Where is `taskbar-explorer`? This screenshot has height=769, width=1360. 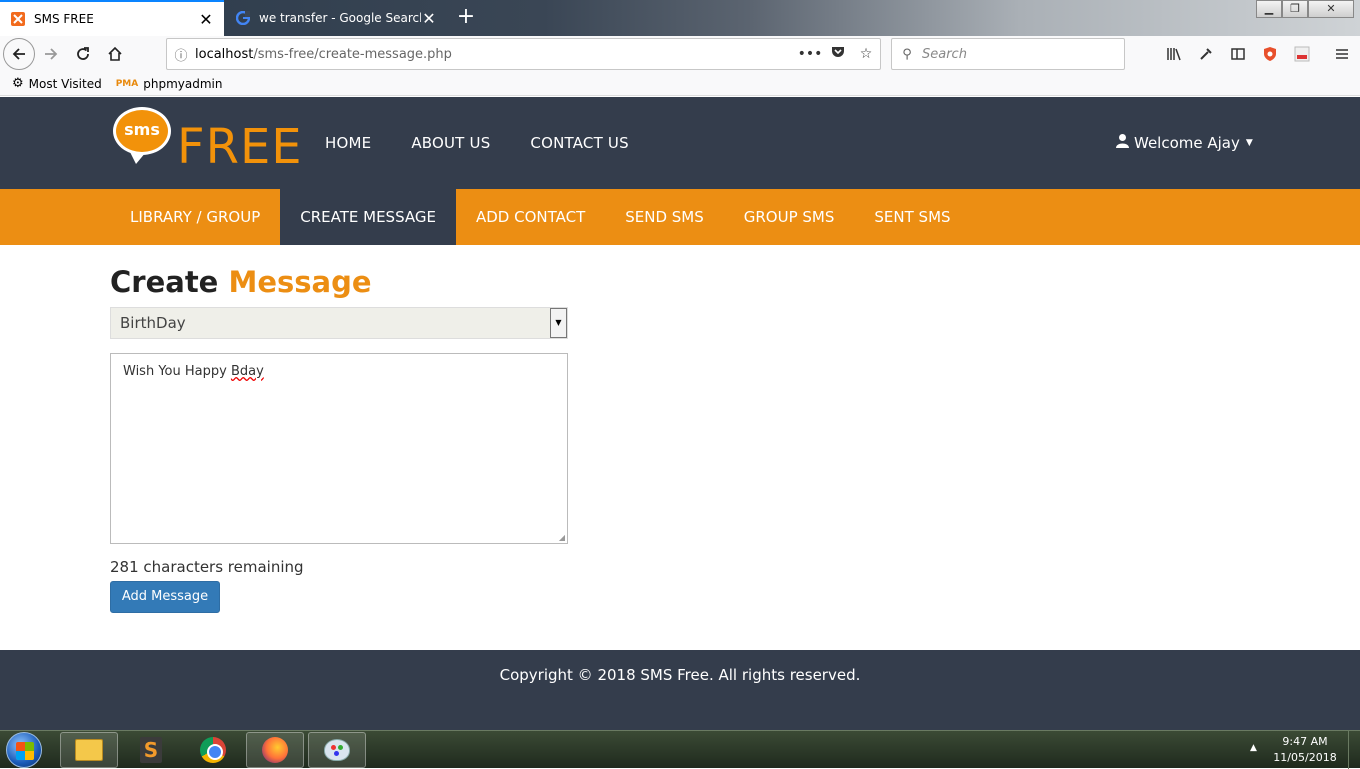 taskbar-explorer is located at coordinates (89, 750).